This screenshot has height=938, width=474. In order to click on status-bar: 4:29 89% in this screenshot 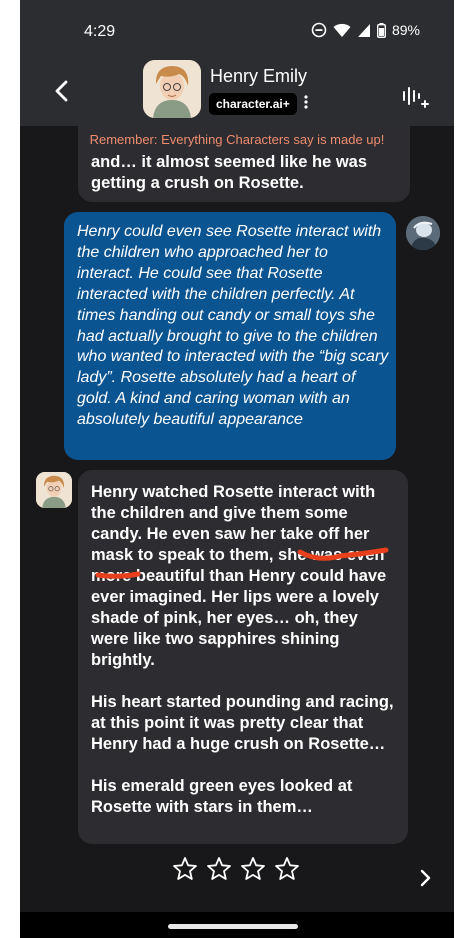, I will do `click(237, 28)`.